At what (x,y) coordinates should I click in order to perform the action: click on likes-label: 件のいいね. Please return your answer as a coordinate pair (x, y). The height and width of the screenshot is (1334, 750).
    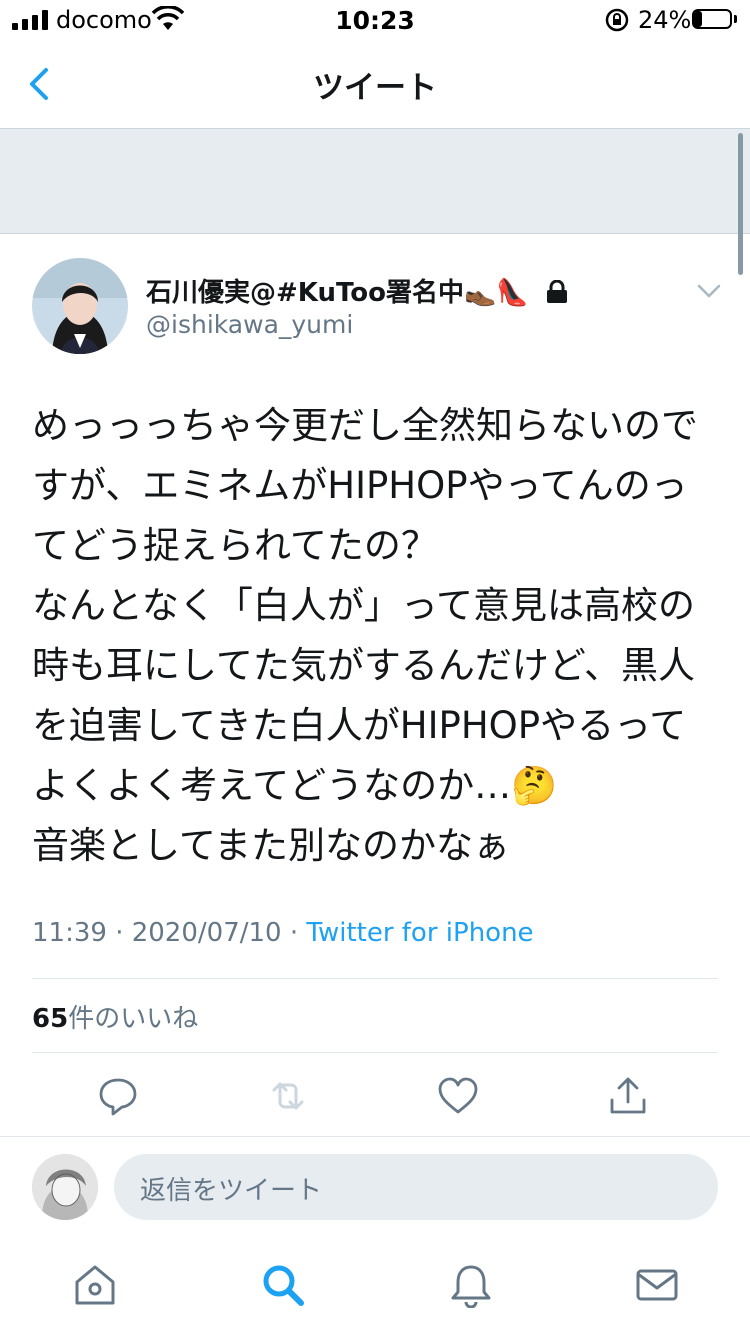
    Looking at the image, I should click on (133, 1019).